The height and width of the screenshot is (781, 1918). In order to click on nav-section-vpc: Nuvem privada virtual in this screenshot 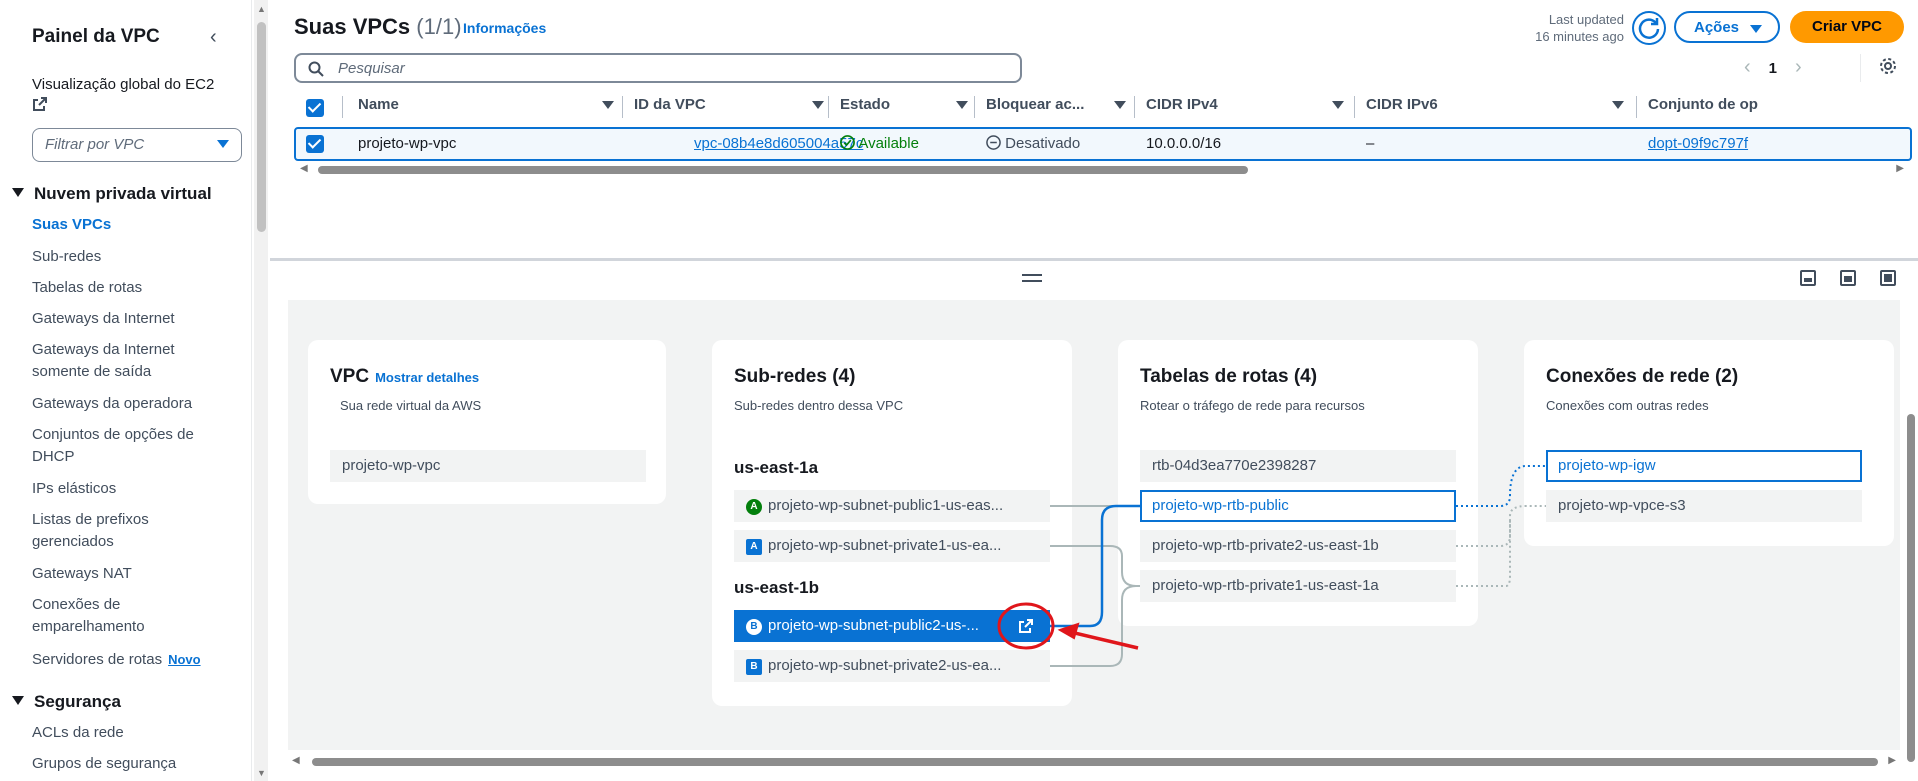, I will do `click(112, 194)`.